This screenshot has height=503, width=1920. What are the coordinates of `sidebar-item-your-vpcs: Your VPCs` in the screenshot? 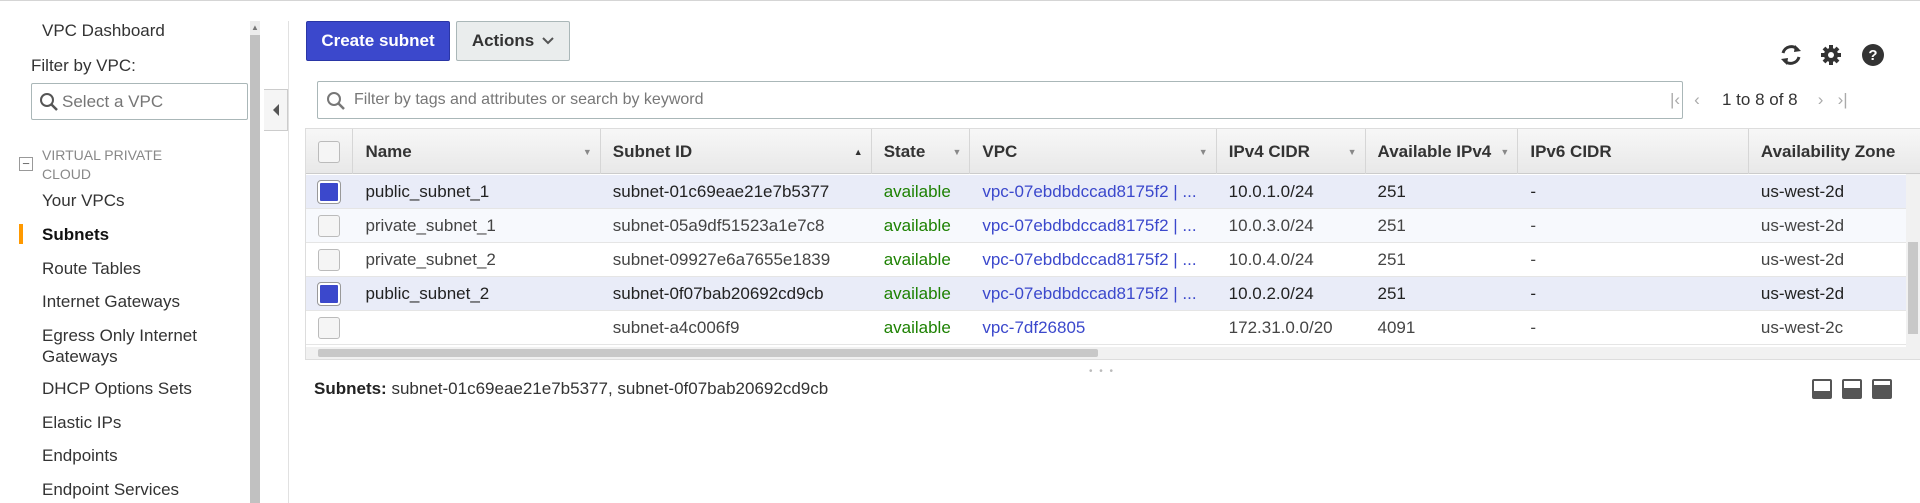 It's located at (83, 200).